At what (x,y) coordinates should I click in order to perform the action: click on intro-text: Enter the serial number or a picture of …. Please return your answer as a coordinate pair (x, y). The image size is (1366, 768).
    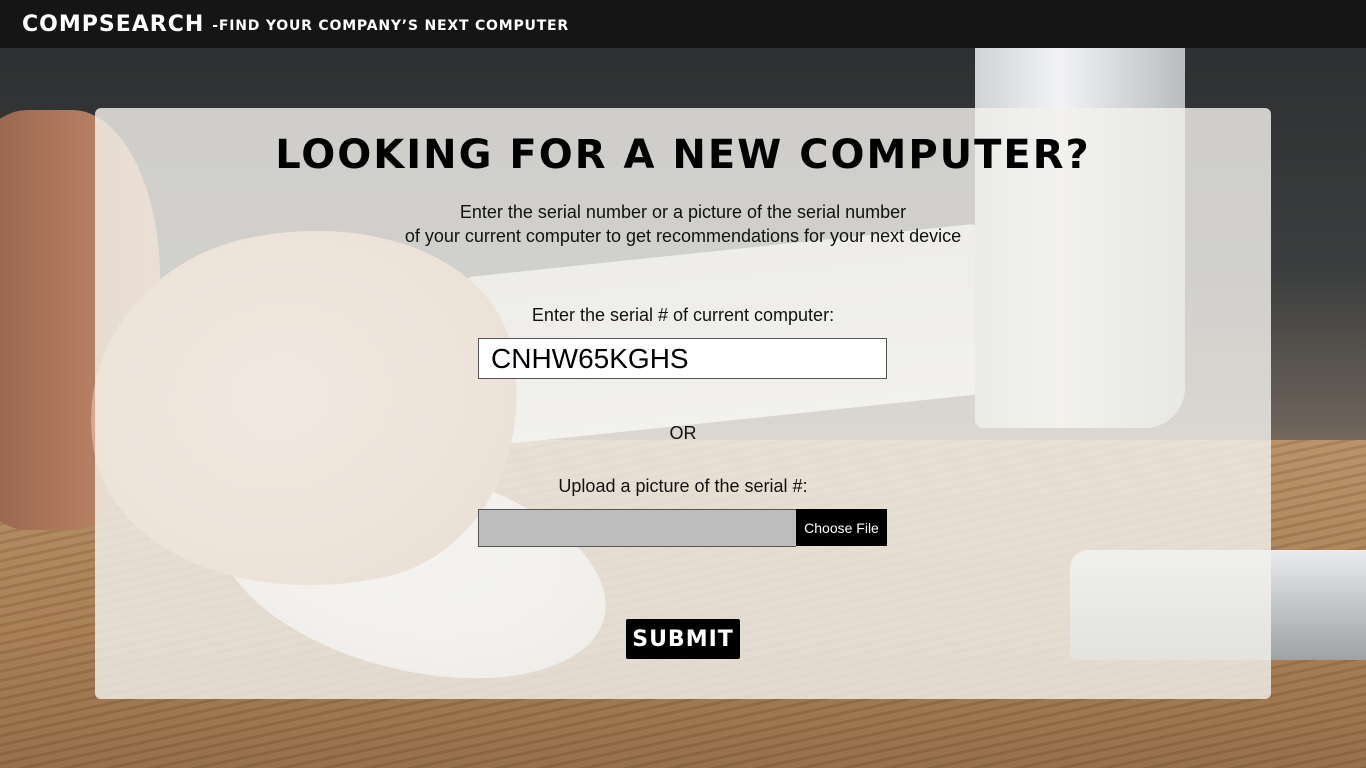
    Looking at the image, I should click on (683, 224).